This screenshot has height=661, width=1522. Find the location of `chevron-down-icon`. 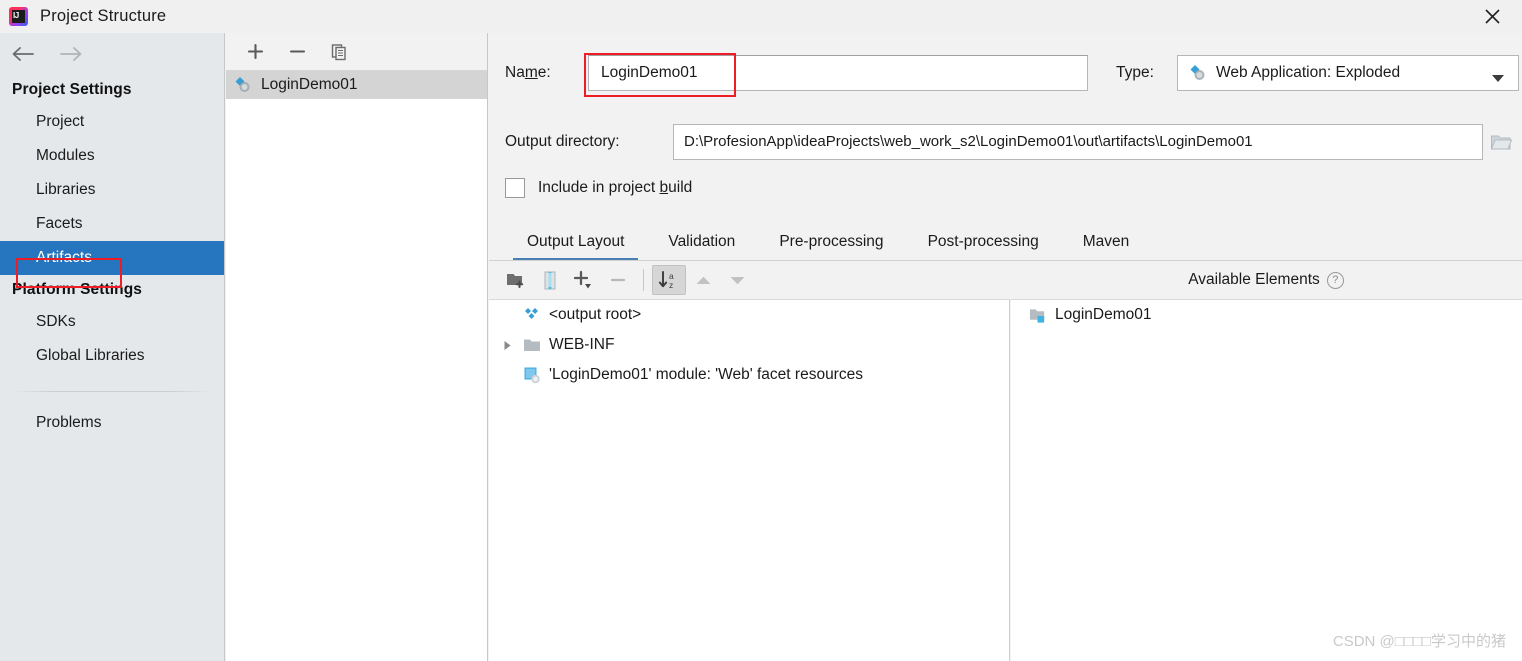

chevron-down-icon is located at coordinates (1498, 79).